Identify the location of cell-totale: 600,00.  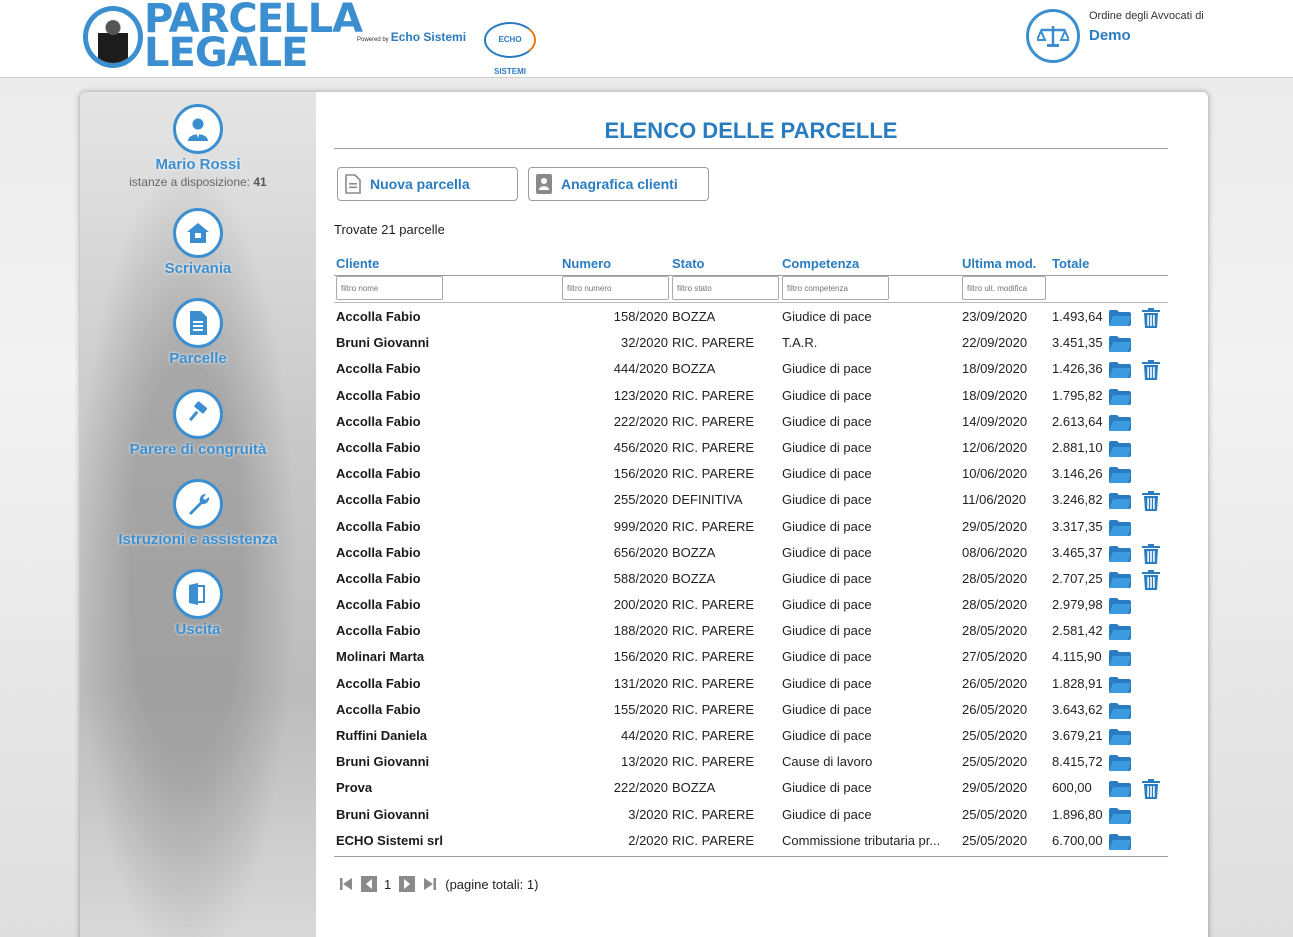
(1072, 788).